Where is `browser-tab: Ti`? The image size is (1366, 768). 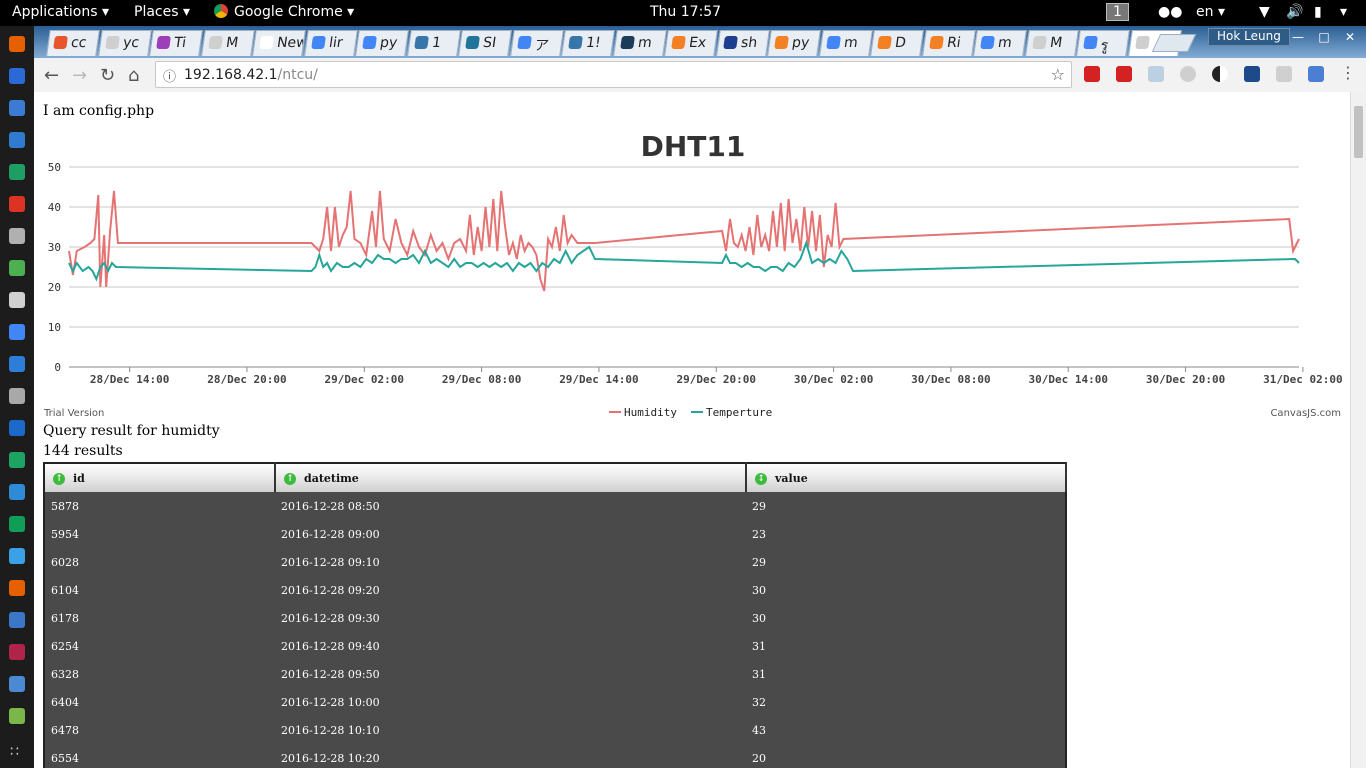
browser-tab: Ti is located at coordinates (176, 43).